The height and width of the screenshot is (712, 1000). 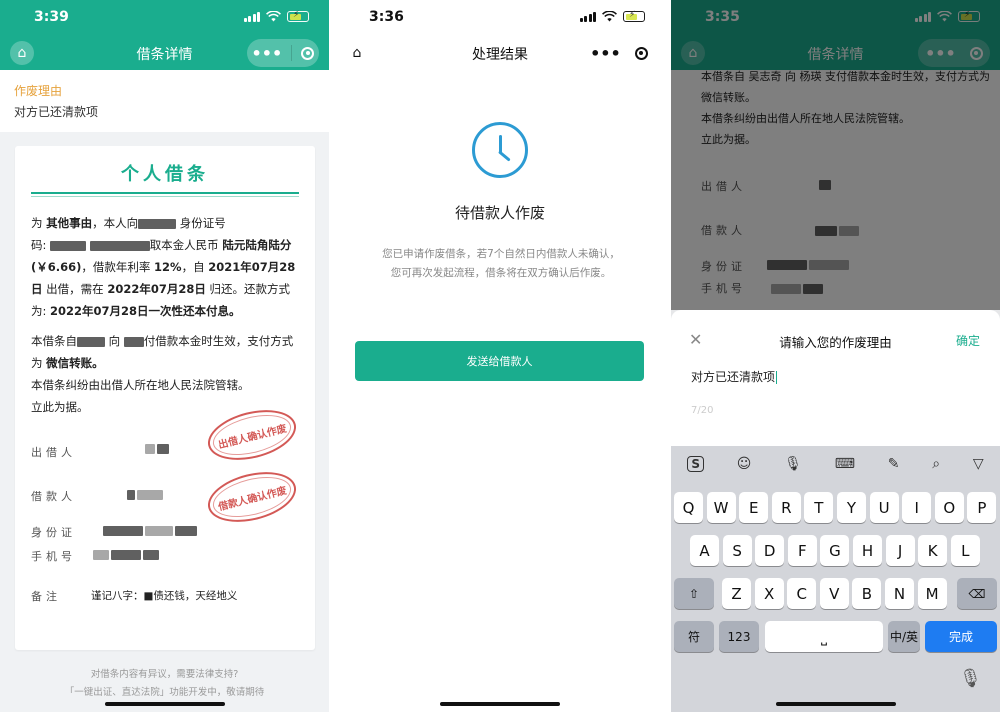 I want to click on nav-bar: ⌂ 处理结果 •••, so click(x=500, y=53).